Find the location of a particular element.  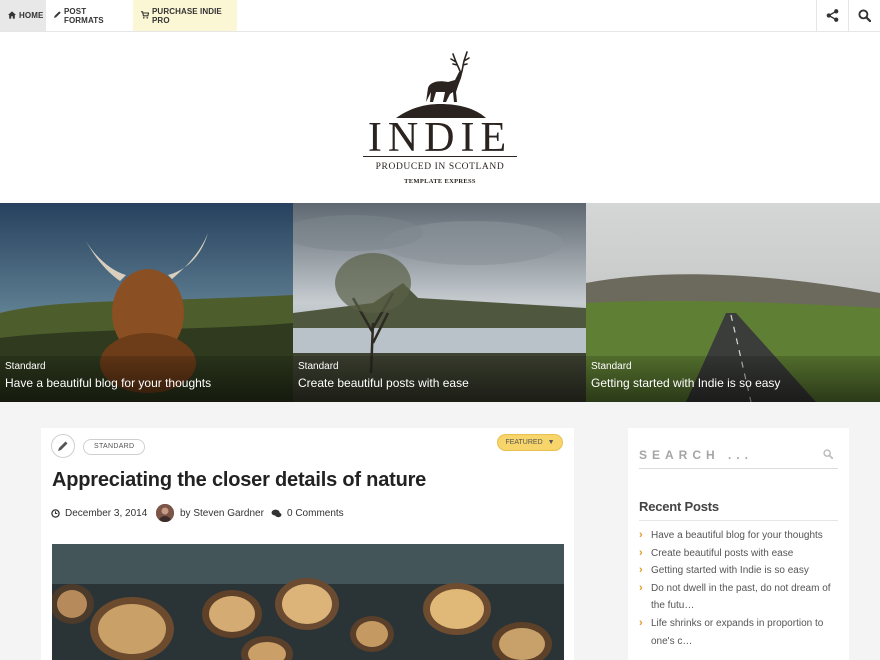

recent-post-link: › Create beautiful posts with ease is located at coordinates (738, 554).